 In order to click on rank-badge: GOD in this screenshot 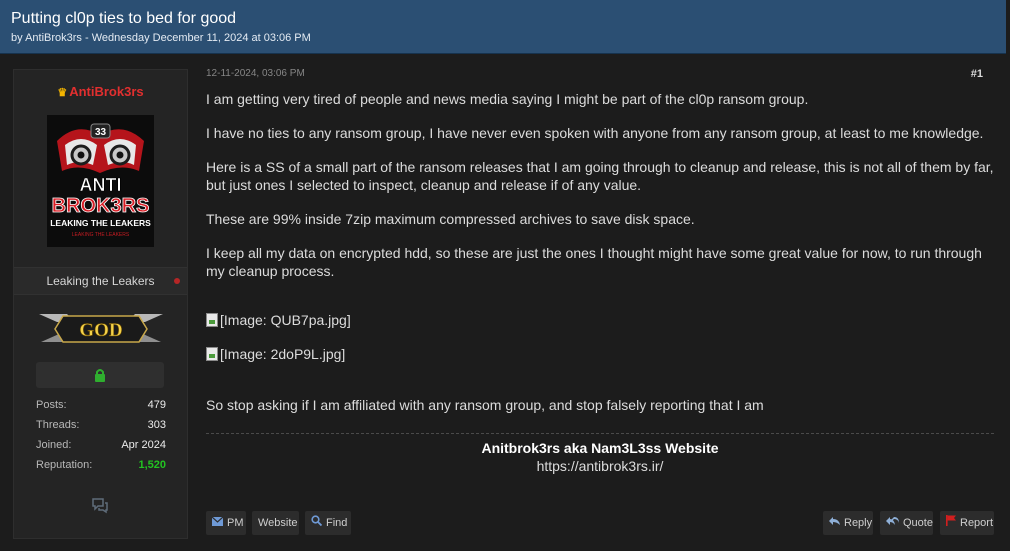, I will do `click(101, 329)`.